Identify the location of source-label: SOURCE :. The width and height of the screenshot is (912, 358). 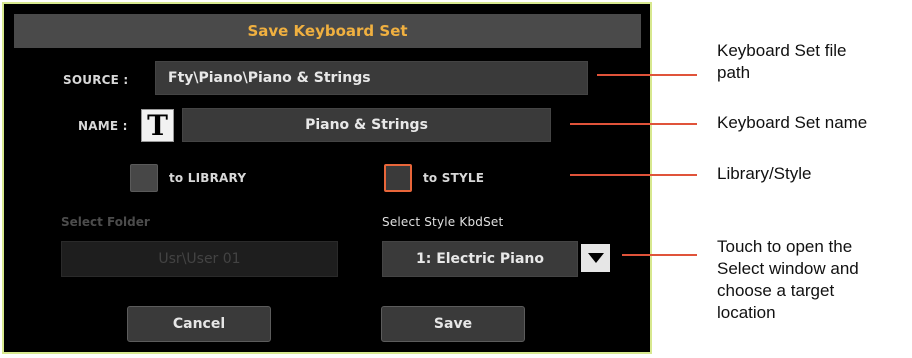
(96, 80).